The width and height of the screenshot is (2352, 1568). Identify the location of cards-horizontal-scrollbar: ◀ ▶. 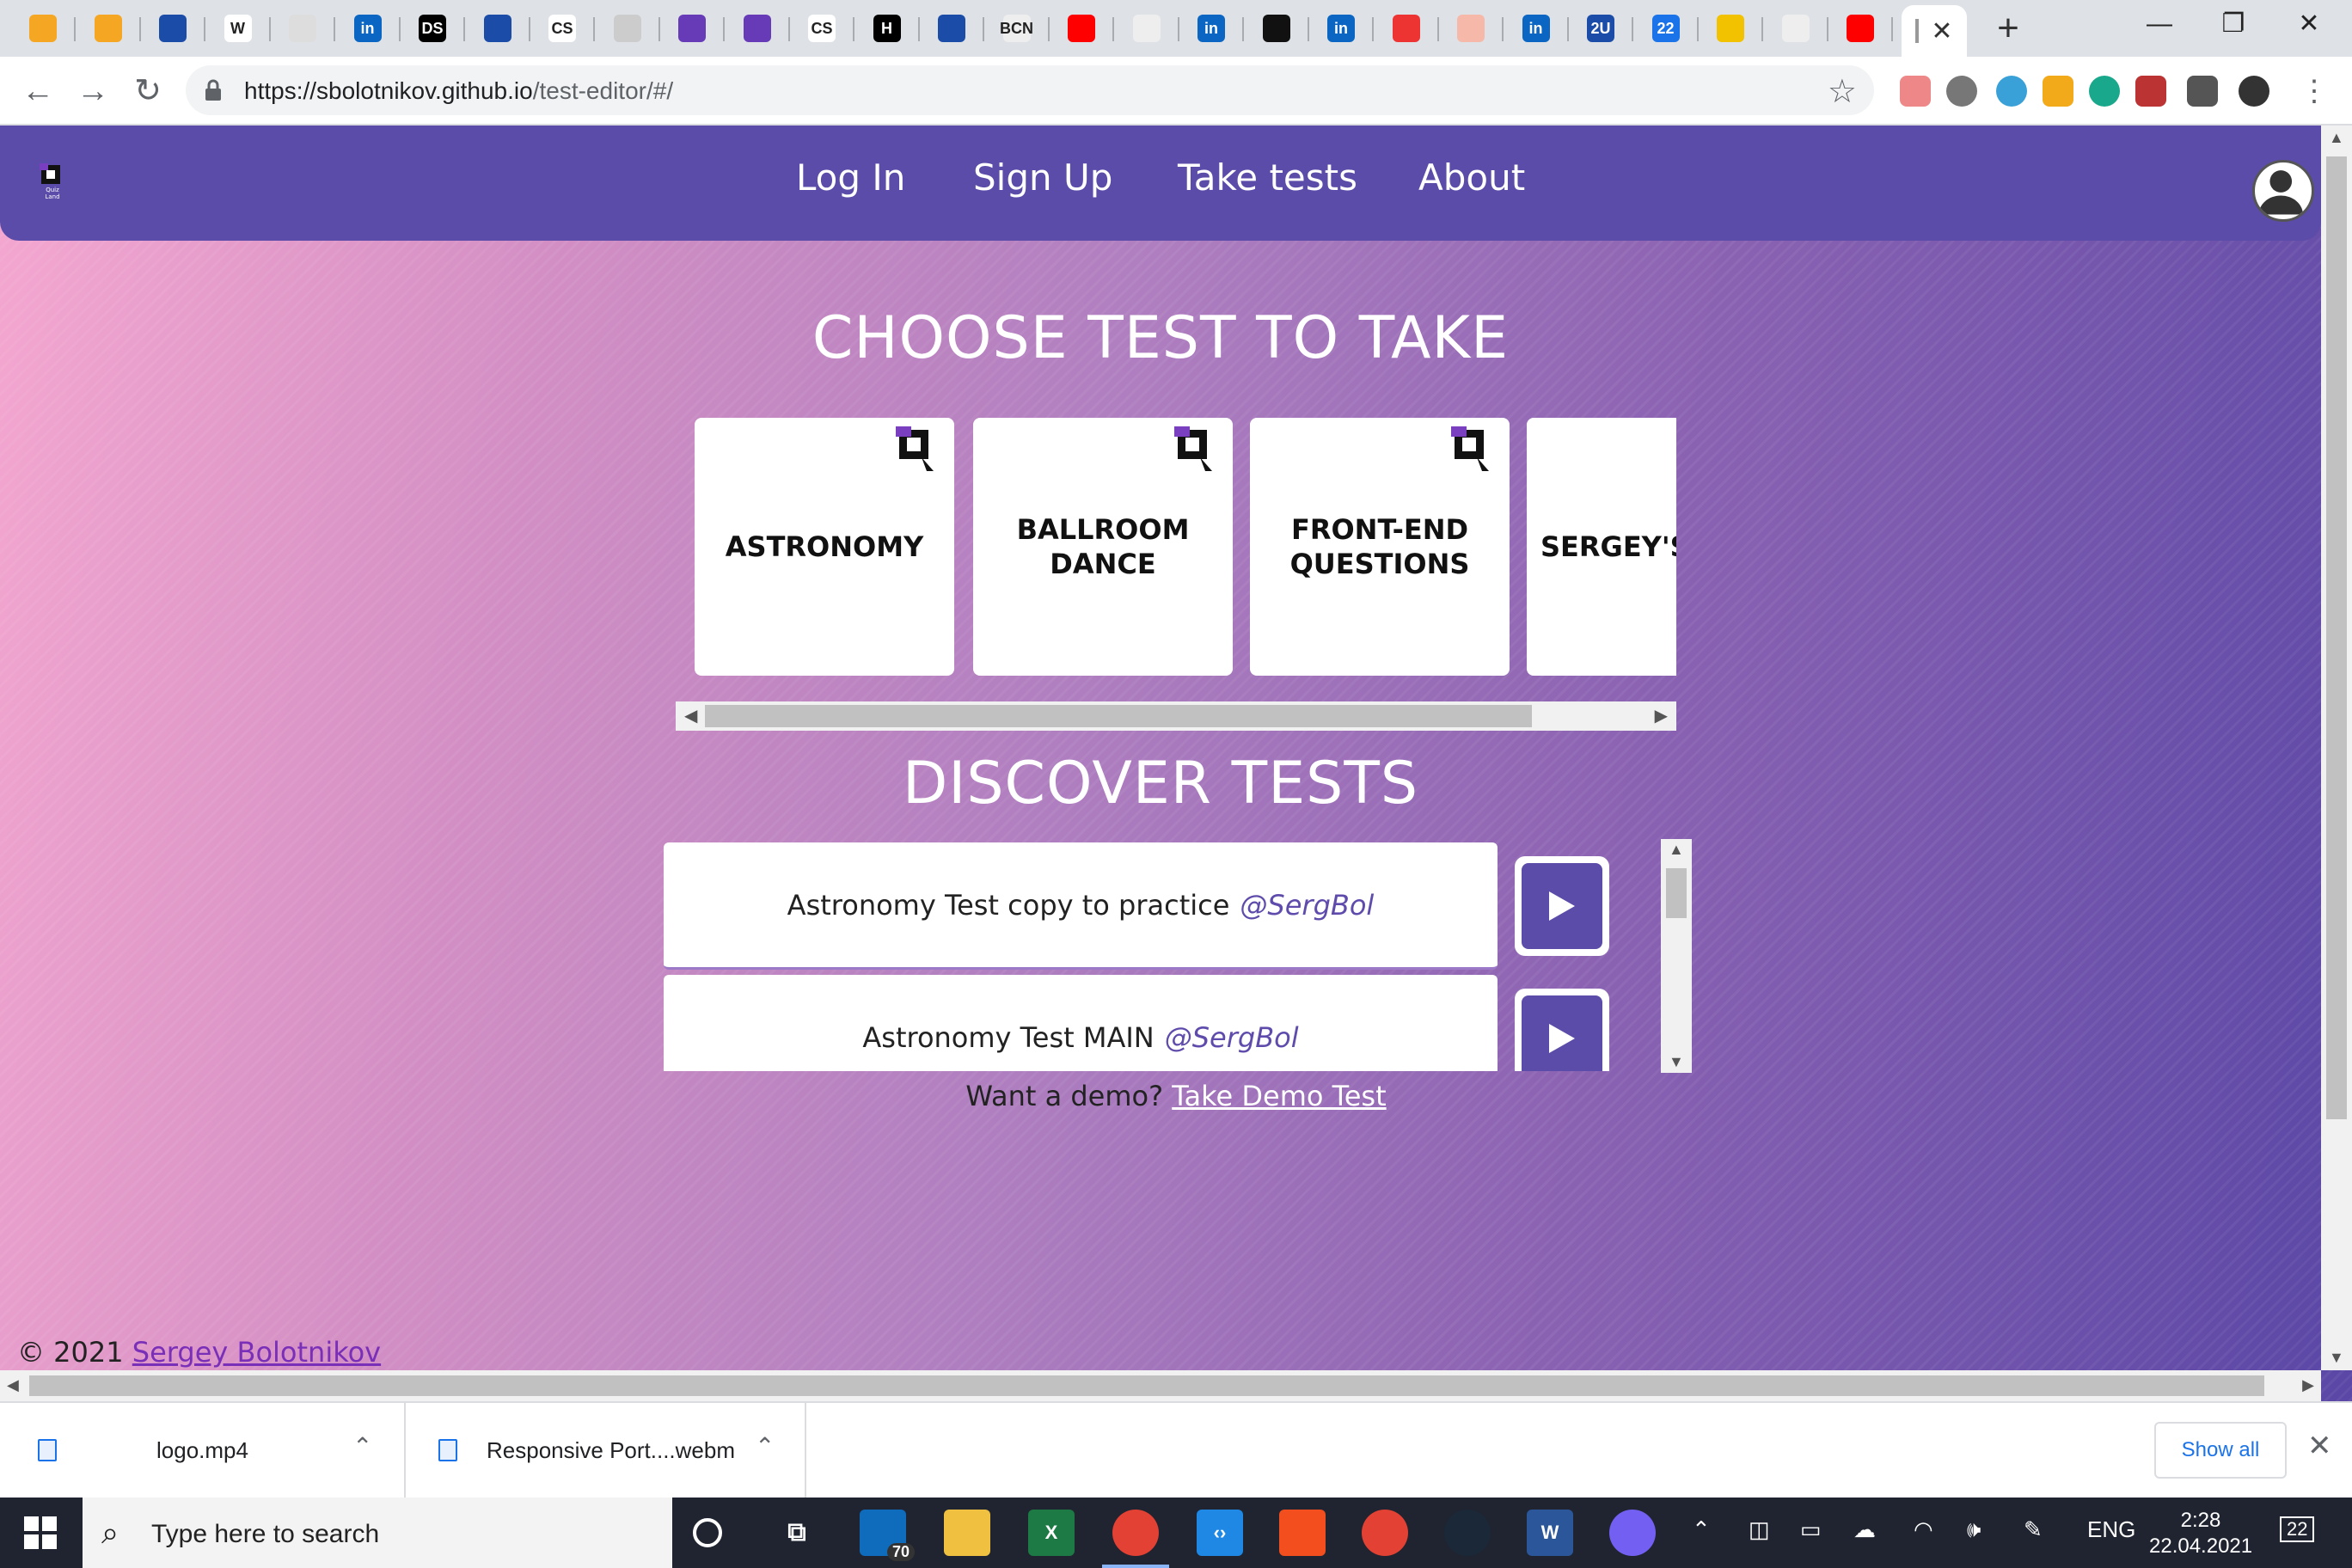
(1176, 716).